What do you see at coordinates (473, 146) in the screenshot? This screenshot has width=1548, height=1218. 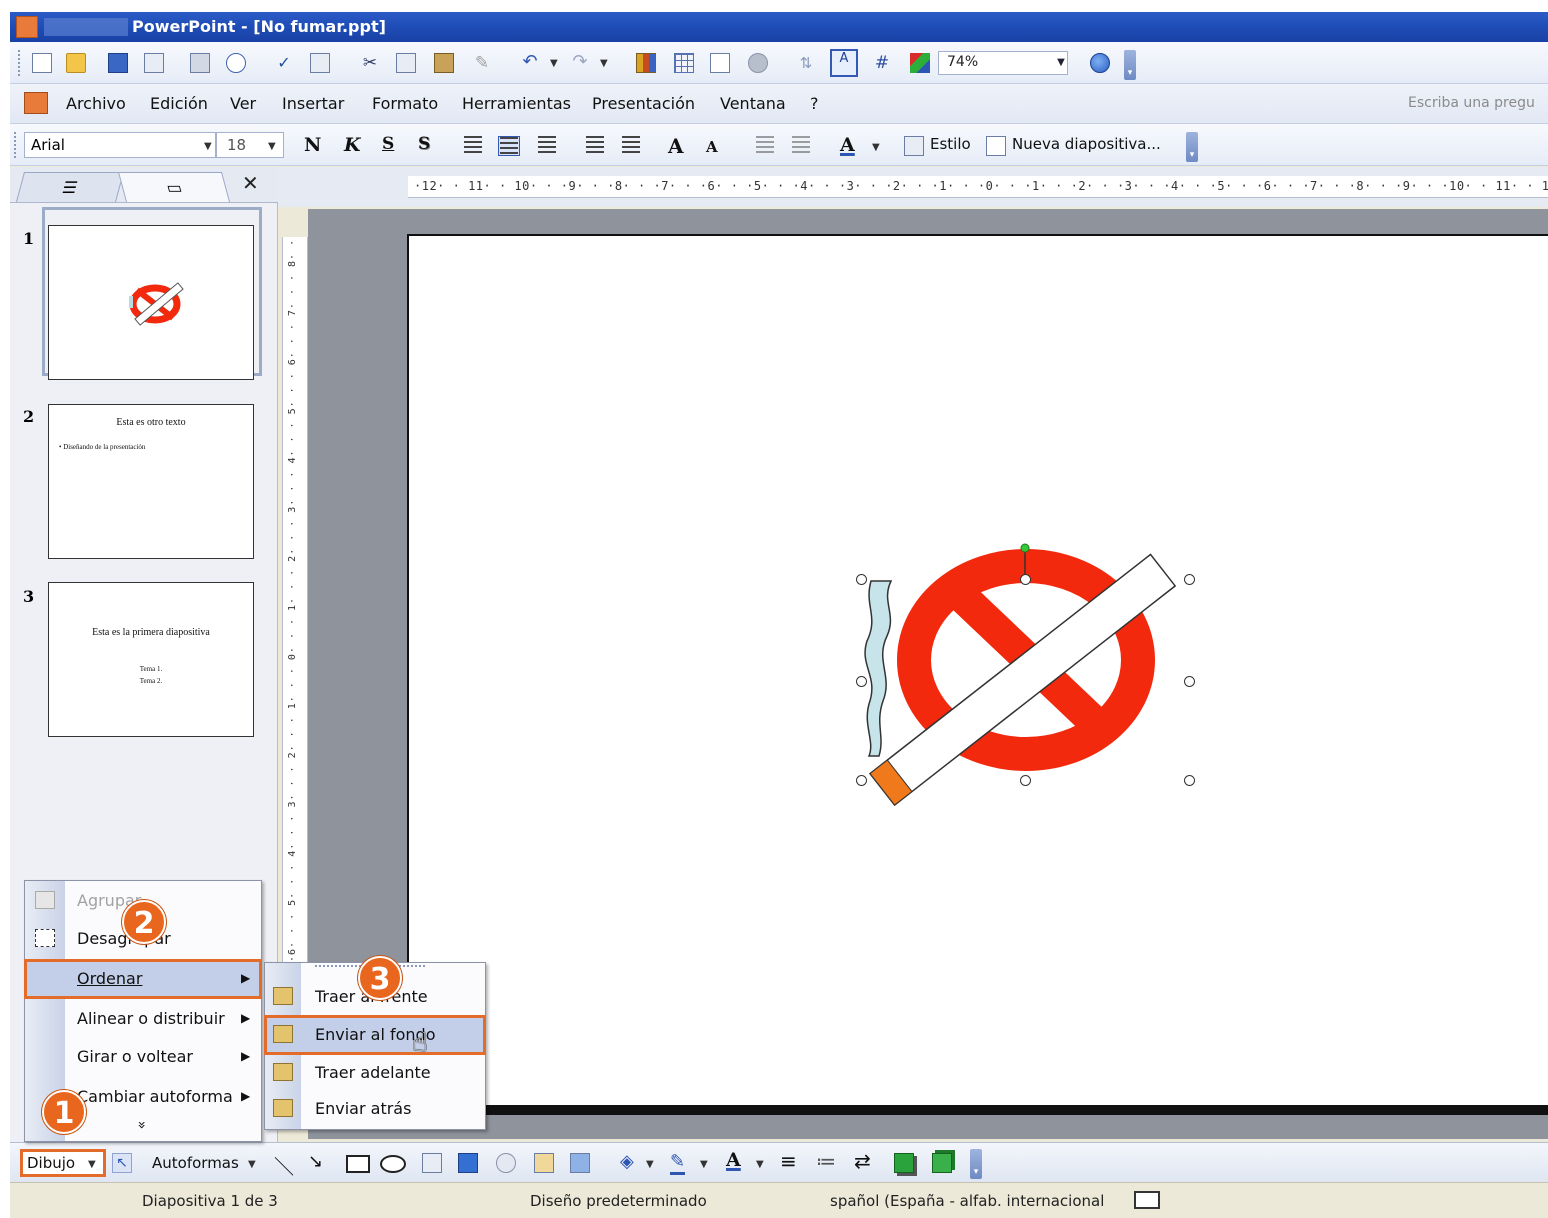 I see `align-left-icon` at bounding box center [473, 146].